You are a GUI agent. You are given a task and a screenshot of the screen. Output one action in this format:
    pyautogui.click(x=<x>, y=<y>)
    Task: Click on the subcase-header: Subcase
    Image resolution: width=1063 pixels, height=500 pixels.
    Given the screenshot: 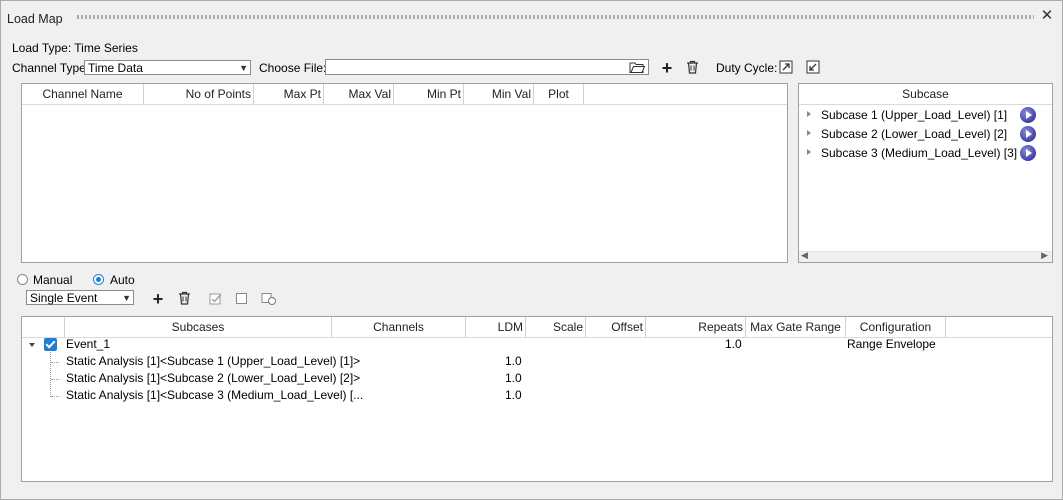 What is the action you would take?
    pyautogui.click(x=925, y=94)
    